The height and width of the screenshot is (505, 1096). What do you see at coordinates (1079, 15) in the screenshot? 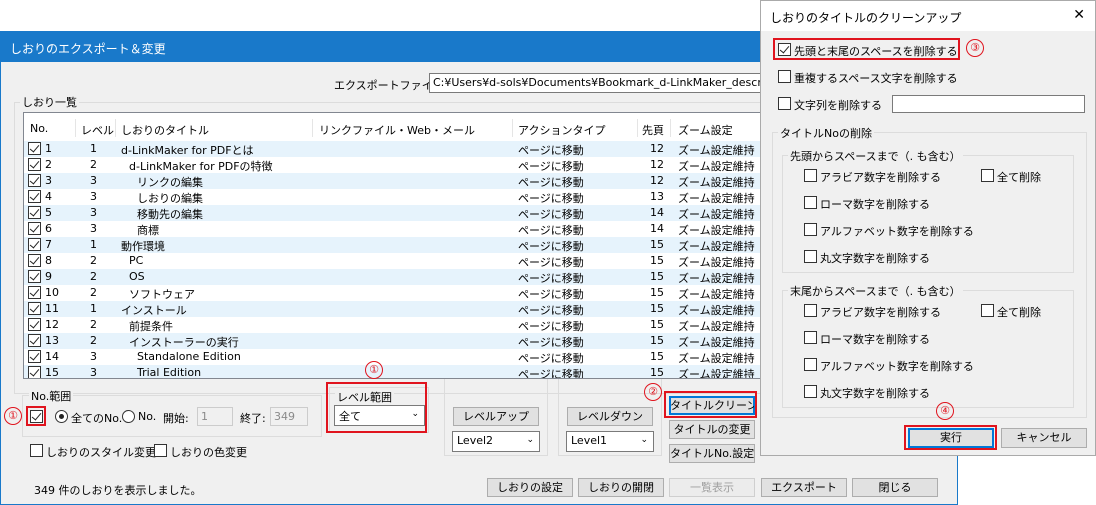
I see `close-icon: ✕` at bounding box center [1079, 15].